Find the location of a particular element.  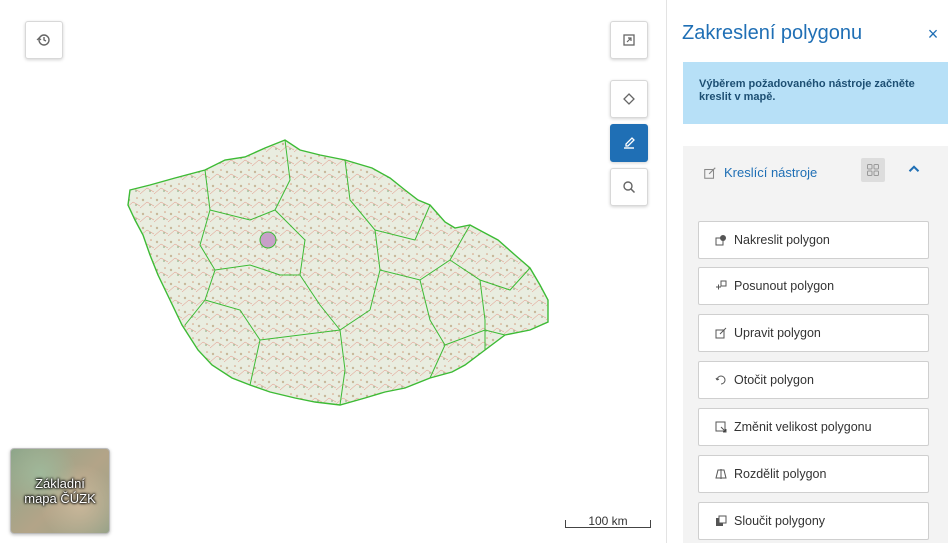

tool-label: Upravit polygon is located at coordinates (777, 333).